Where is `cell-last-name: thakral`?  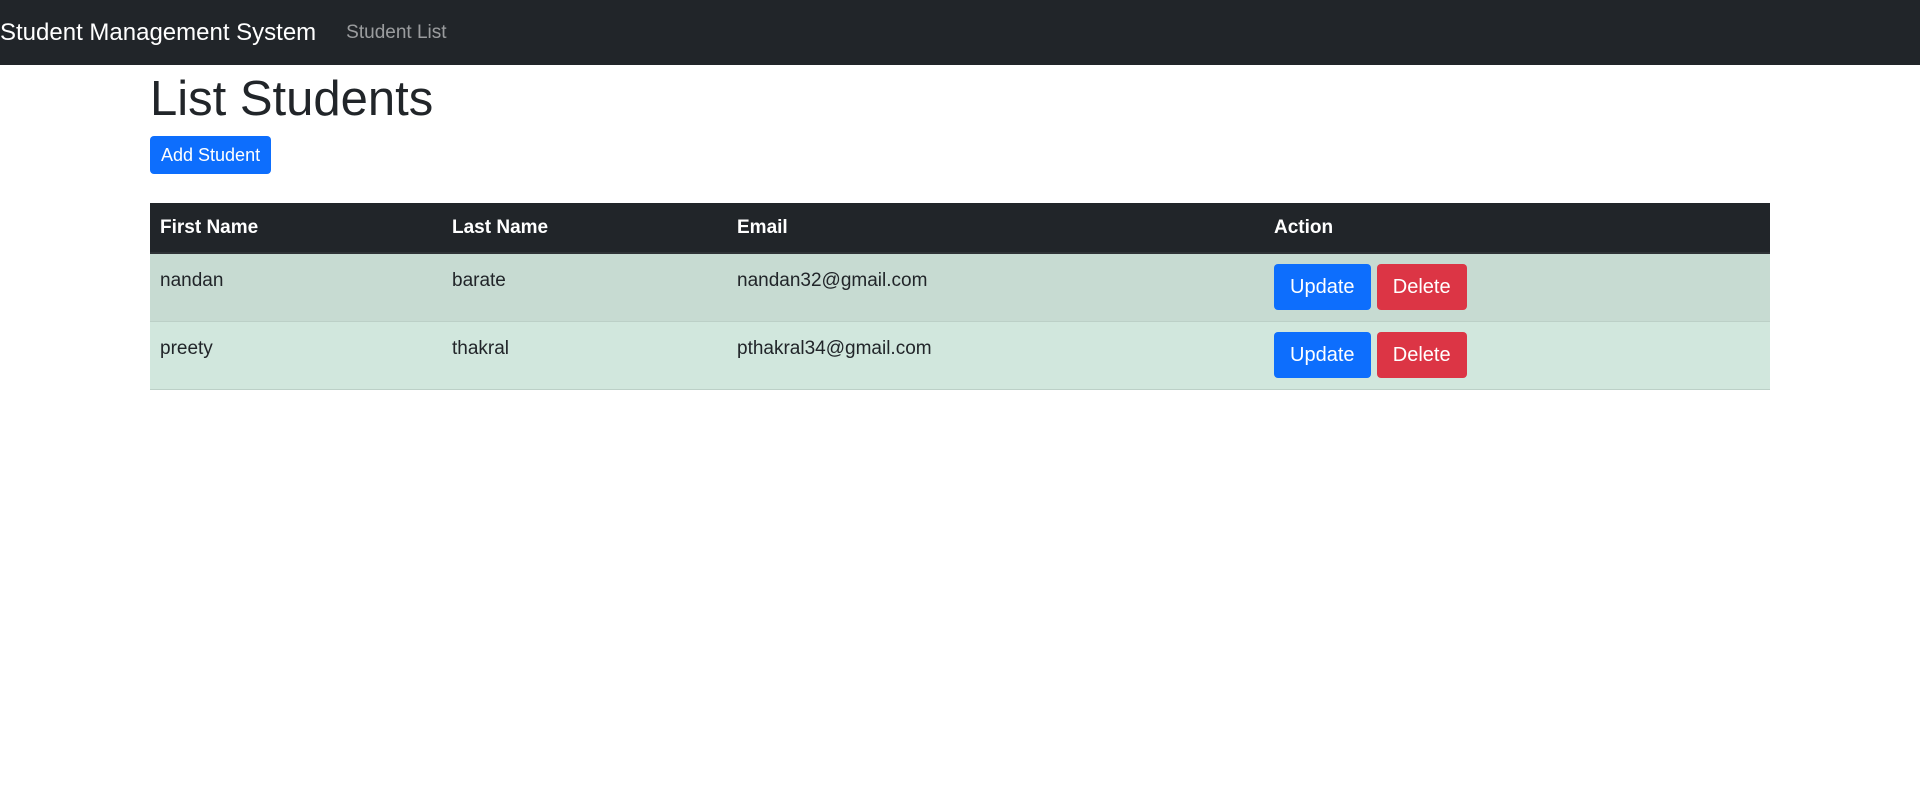
cell-last-name: thakral is located at coordinates (481, 348).